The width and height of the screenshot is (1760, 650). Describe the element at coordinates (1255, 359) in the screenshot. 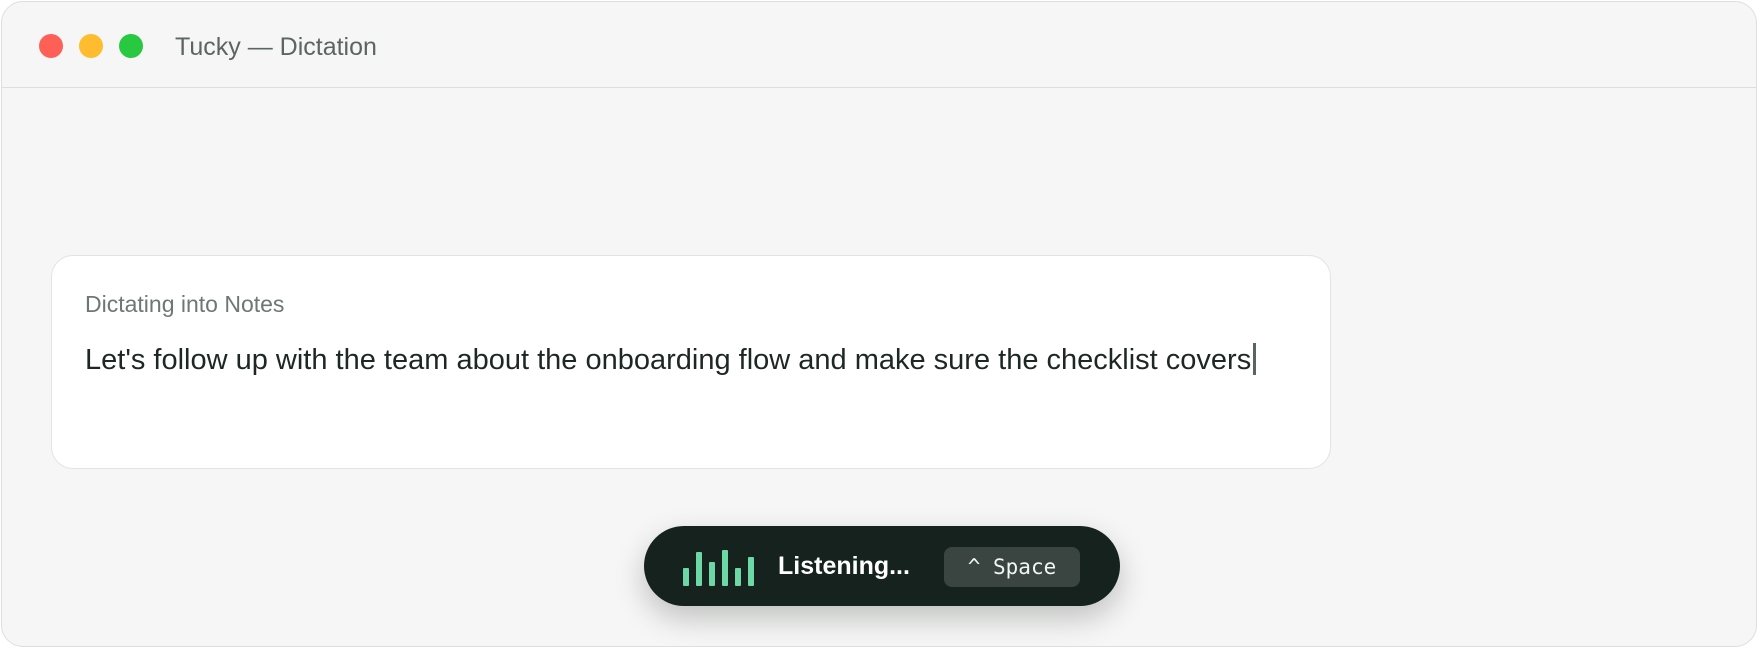

I see `text-cursor` at that location.